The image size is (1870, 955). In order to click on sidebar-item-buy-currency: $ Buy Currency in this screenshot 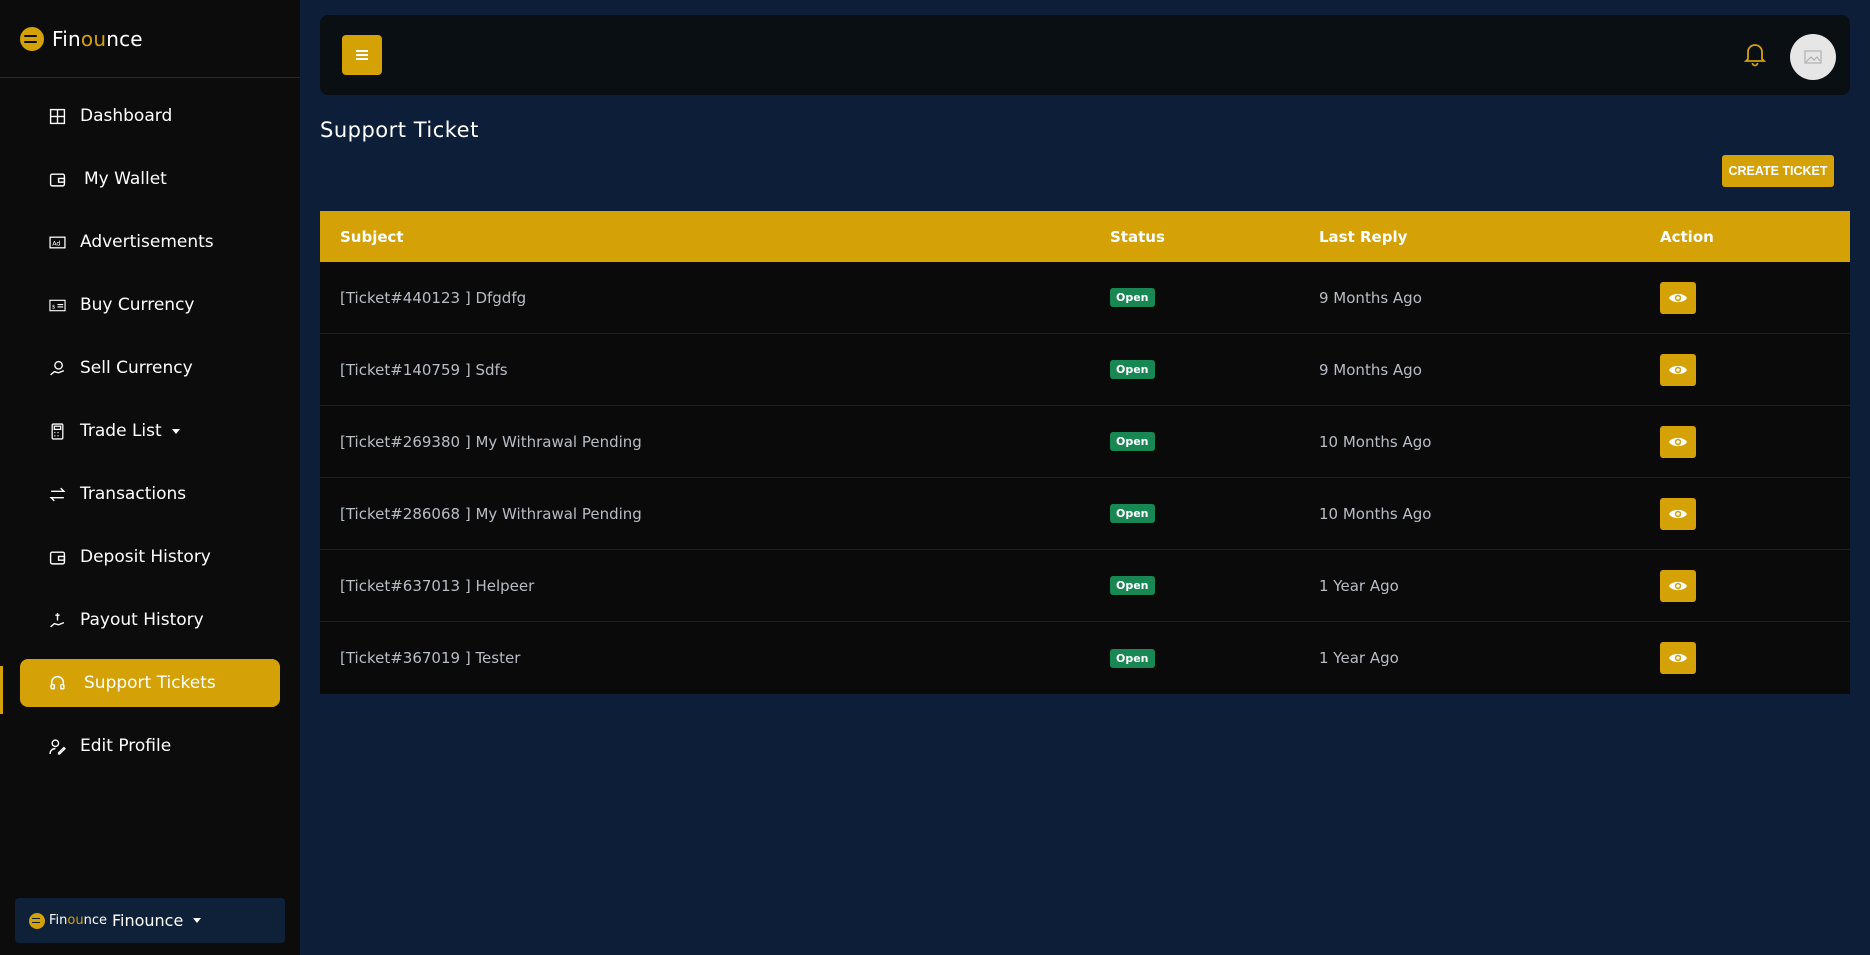, I will do `click(150, 305)`.